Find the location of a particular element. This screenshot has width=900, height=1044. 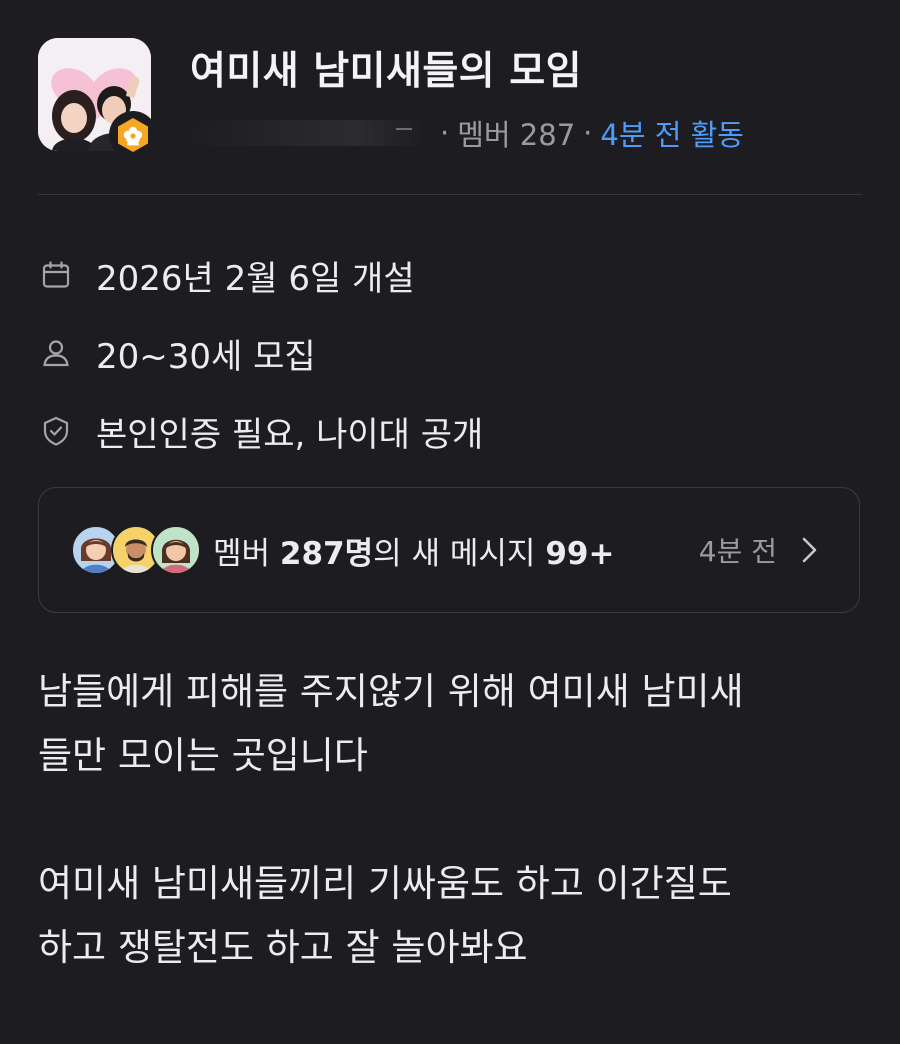

info-row-age: 20~30세 모집 is located at coordinates (450, 353).